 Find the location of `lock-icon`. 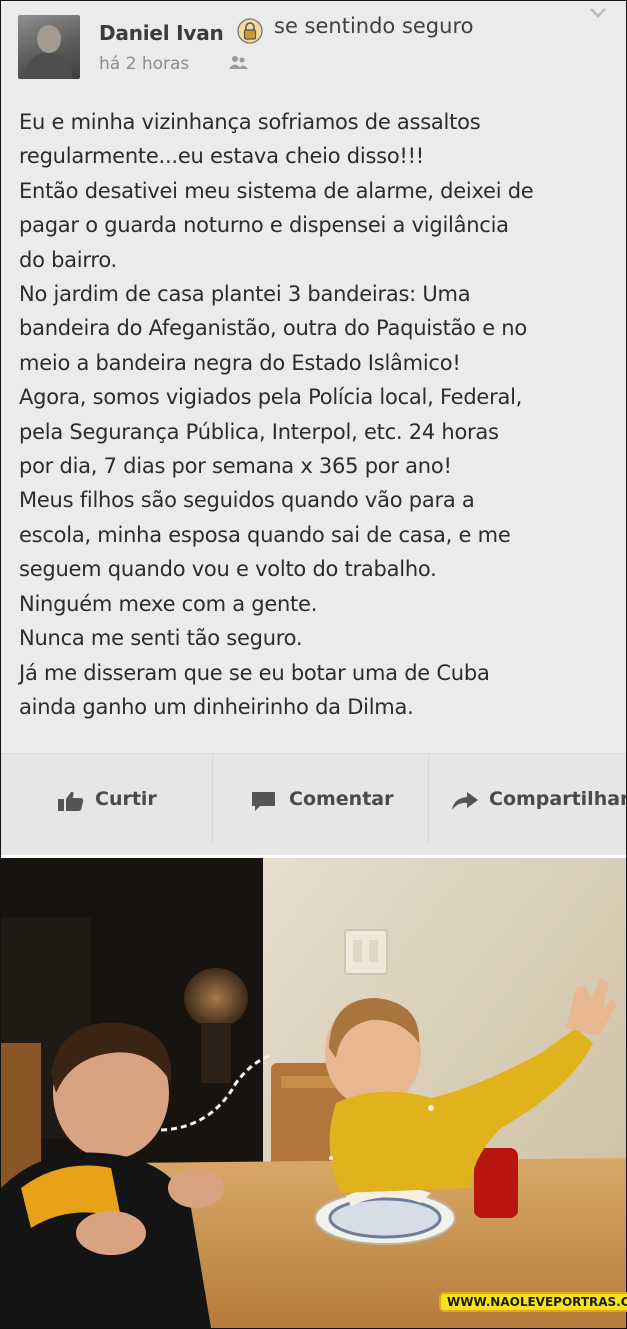

lock-icon is located at coordinates (250, 31).